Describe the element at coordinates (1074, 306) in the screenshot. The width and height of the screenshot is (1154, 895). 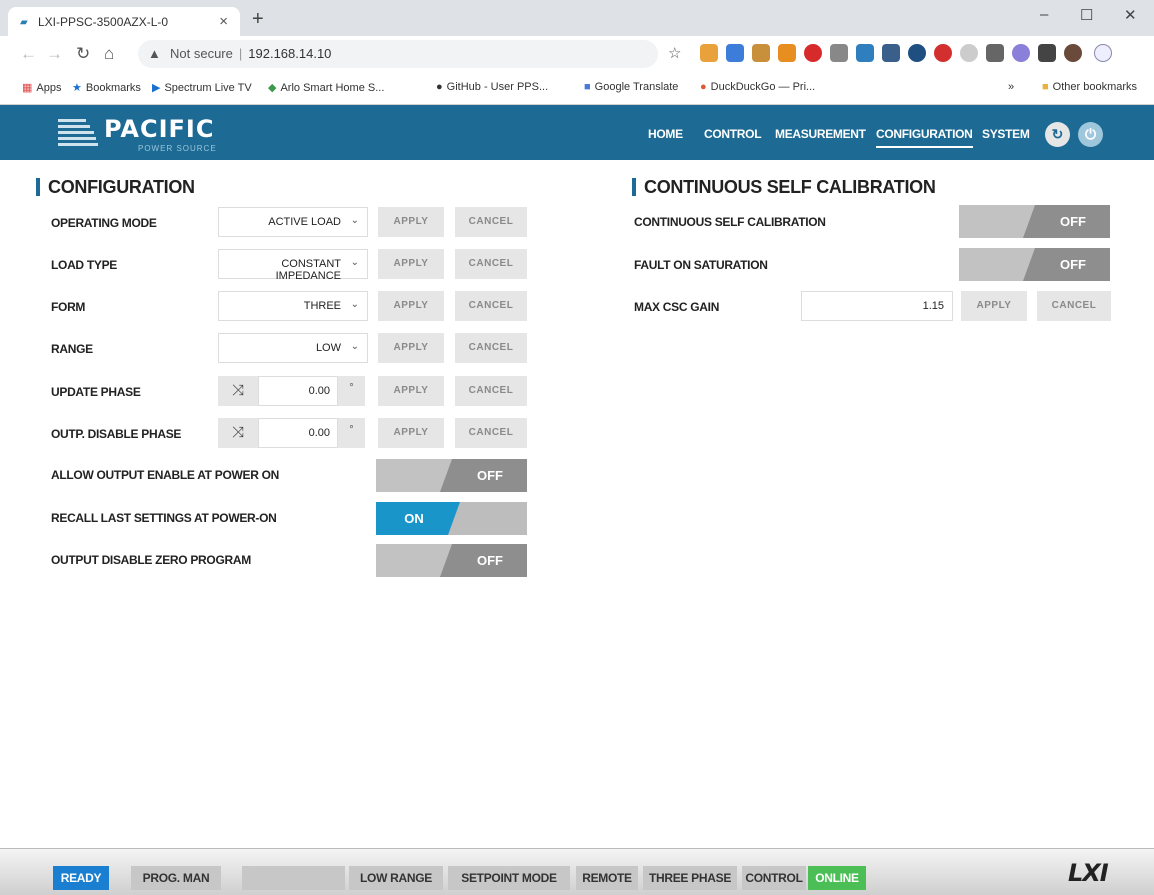
I see `max-csc-gain-cancel-button: CANCEL` at that location.